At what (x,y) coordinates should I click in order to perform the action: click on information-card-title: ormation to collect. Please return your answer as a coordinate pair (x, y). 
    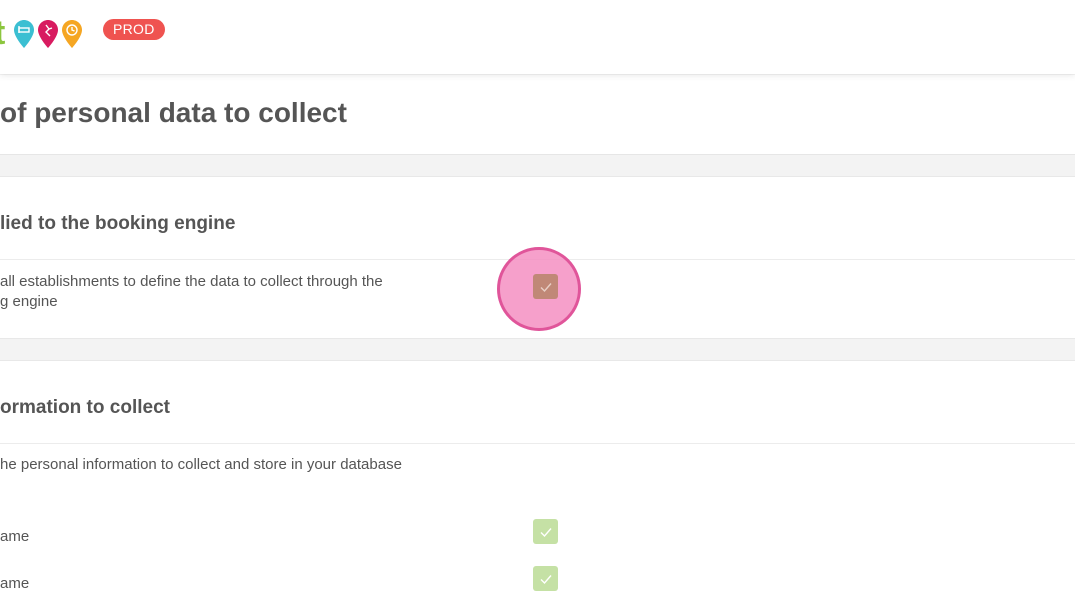
    Looking at the image, I should click on (85, 407).